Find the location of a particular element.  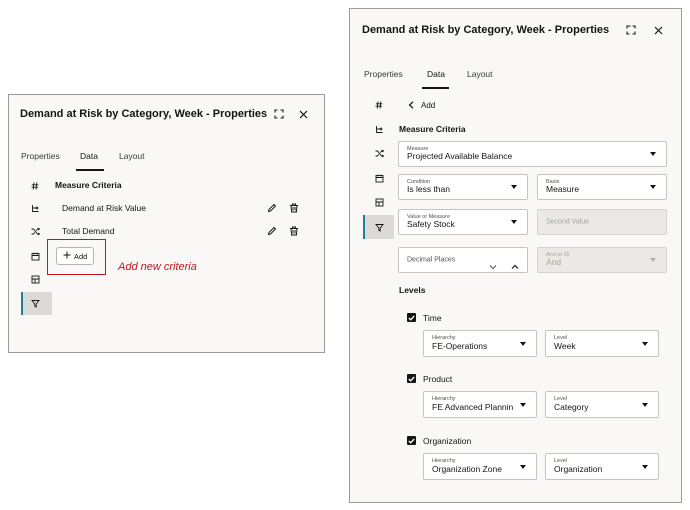

condition-select-value: Is less than is located at coordinates (428, 189).